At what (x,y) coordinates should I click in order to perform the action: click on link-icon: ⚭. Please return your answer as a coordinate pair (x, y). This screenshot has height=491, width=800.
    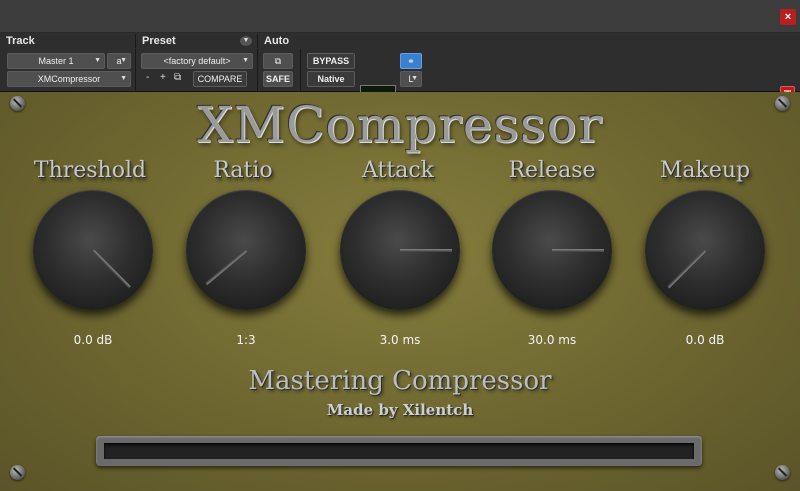
    Looking at the image, I should click on (411, 61).